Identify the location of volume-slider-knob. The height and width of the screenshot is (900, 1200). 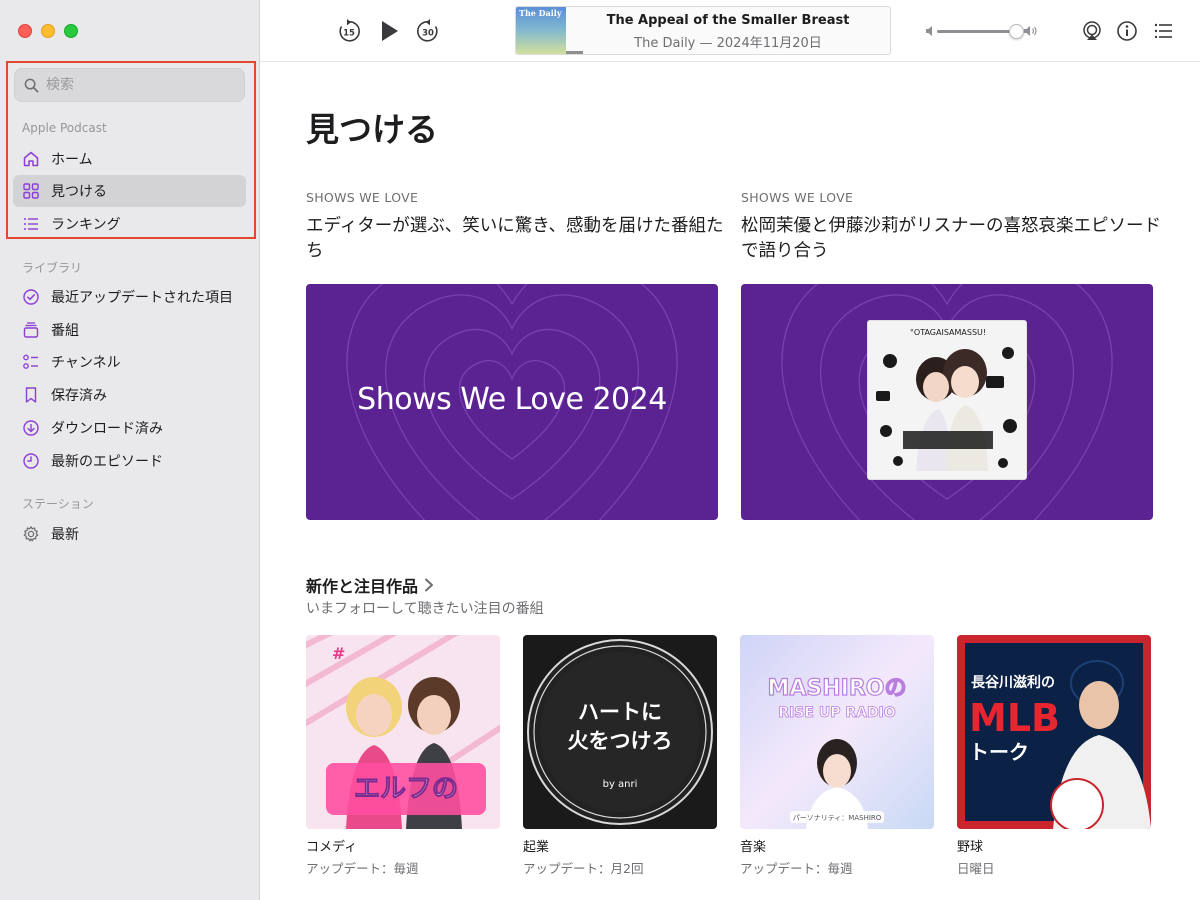
(1016, 31).